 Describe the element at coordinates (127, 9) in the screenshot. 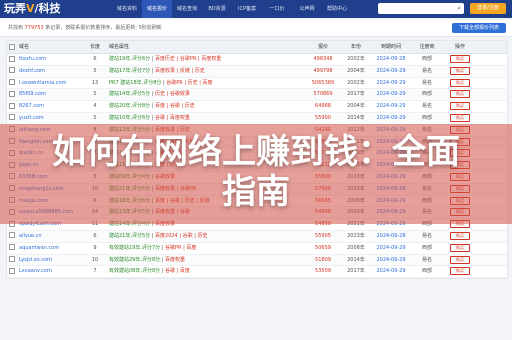

I see `nav-item-0: 域名资料` at that location.